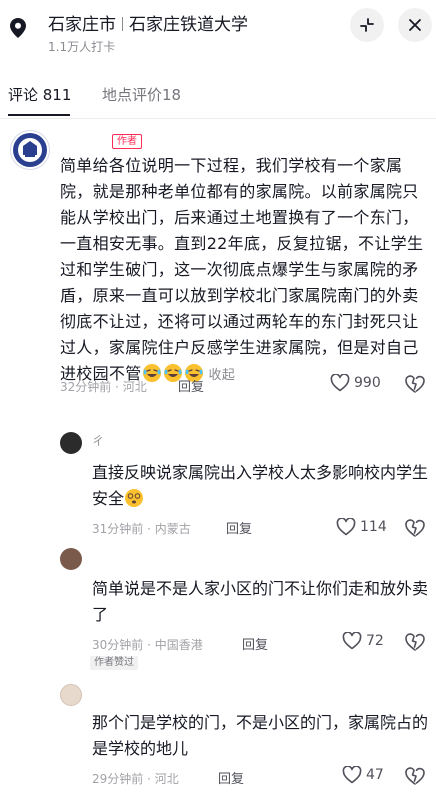 This screenshot has width=436, height=800. I want to click on reply-text: 直接反映说家属院出入学校人太多影响校内学生安全, so click(262, 486).